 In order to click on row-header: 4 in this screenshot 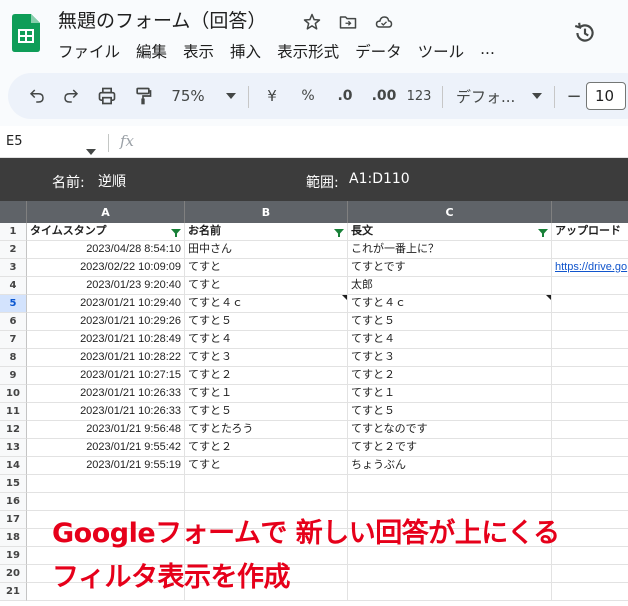, I will do `click(13, 286)`.